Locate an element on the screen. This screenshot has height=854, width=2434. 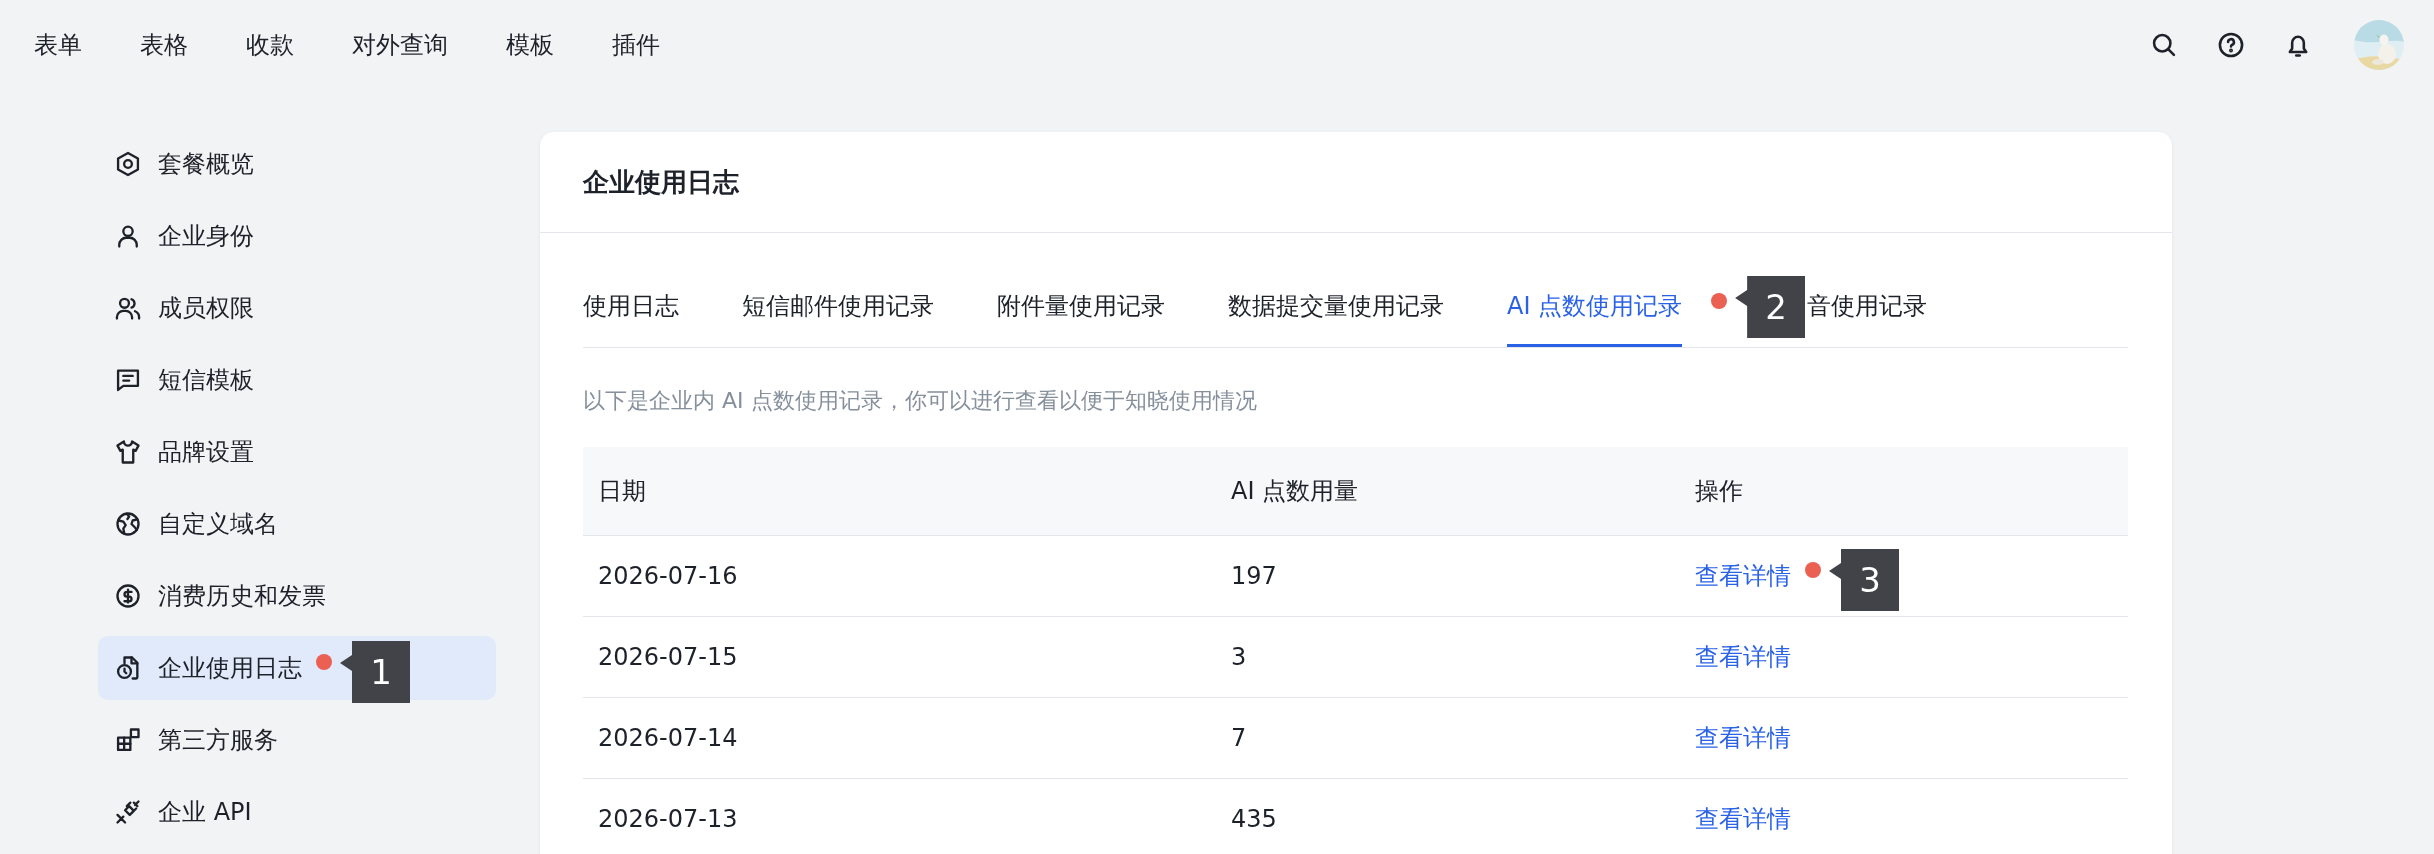
table-cell-text: 2026-07-13 is located at coordinates (668, 819).